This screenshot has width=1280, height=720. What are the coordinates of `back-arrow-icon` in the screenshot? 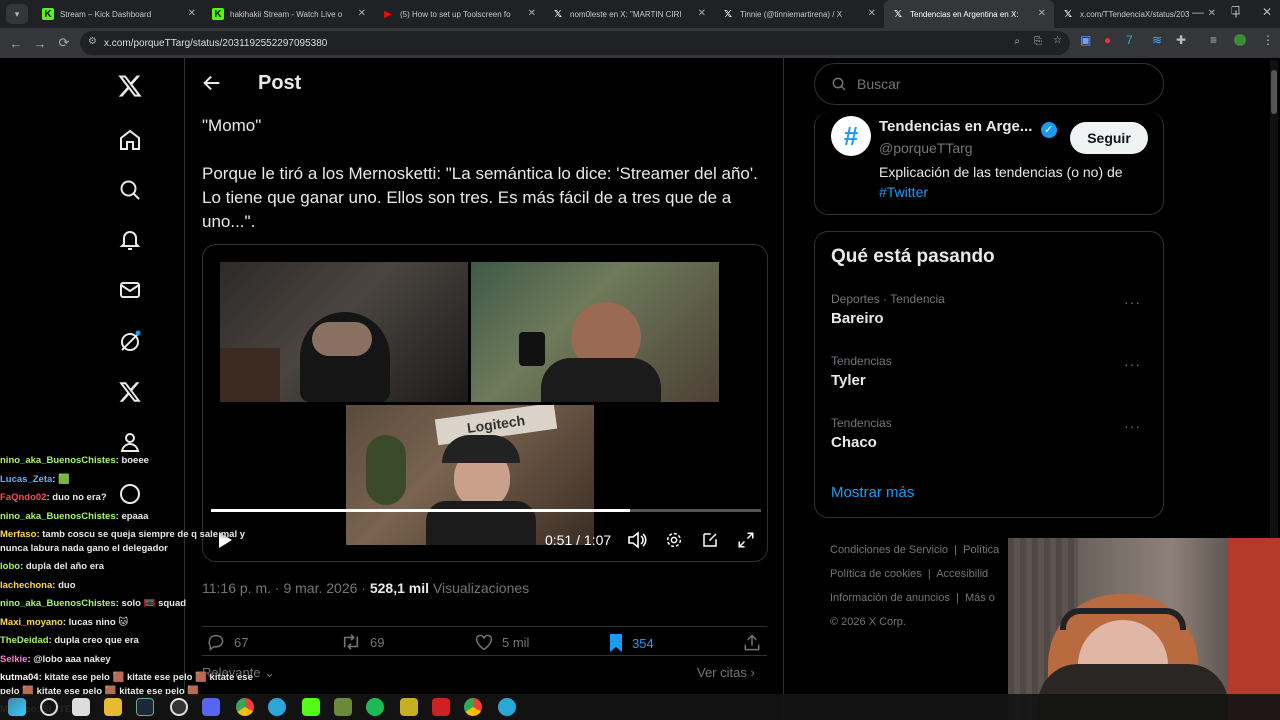 It's located at (212, 85).